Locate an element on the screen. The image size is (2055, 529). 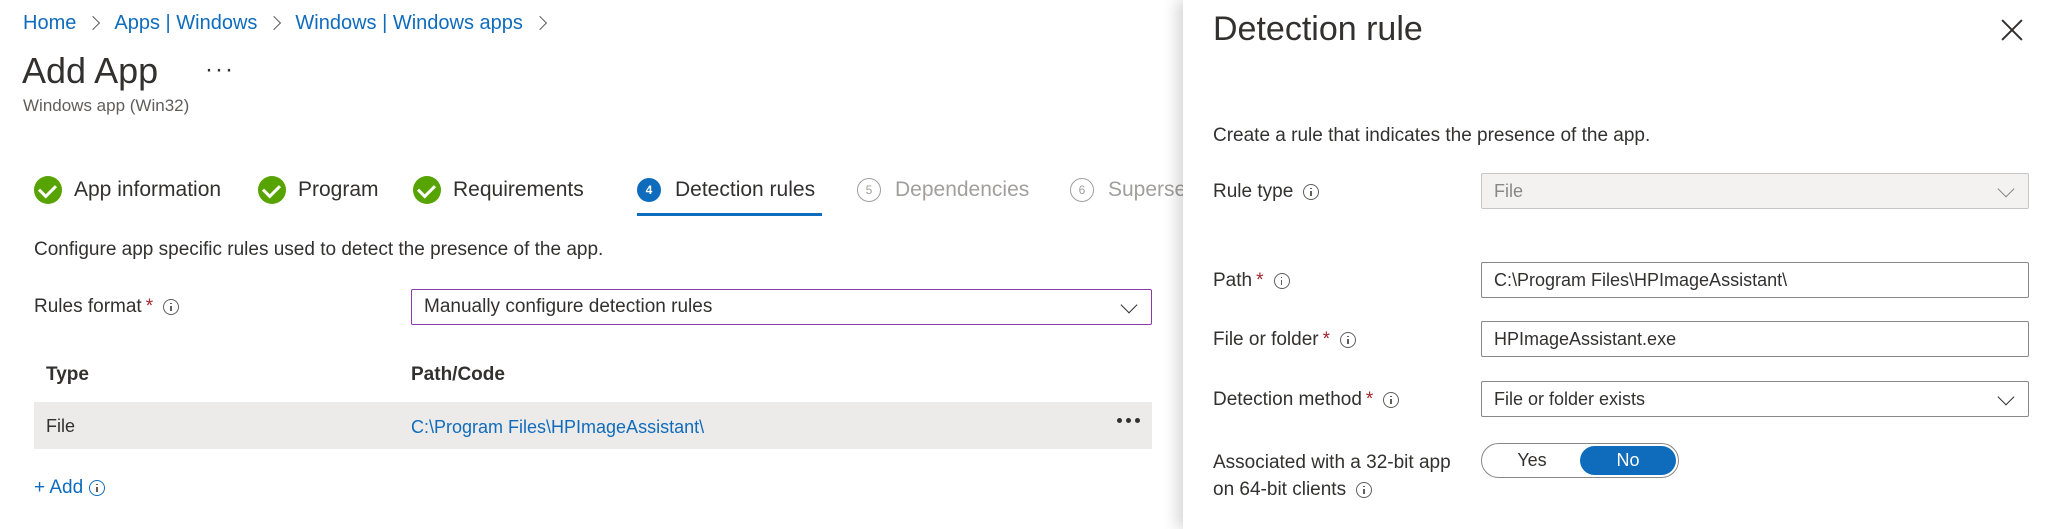
tab-label: Requirements is located at coordinates (518, 189).